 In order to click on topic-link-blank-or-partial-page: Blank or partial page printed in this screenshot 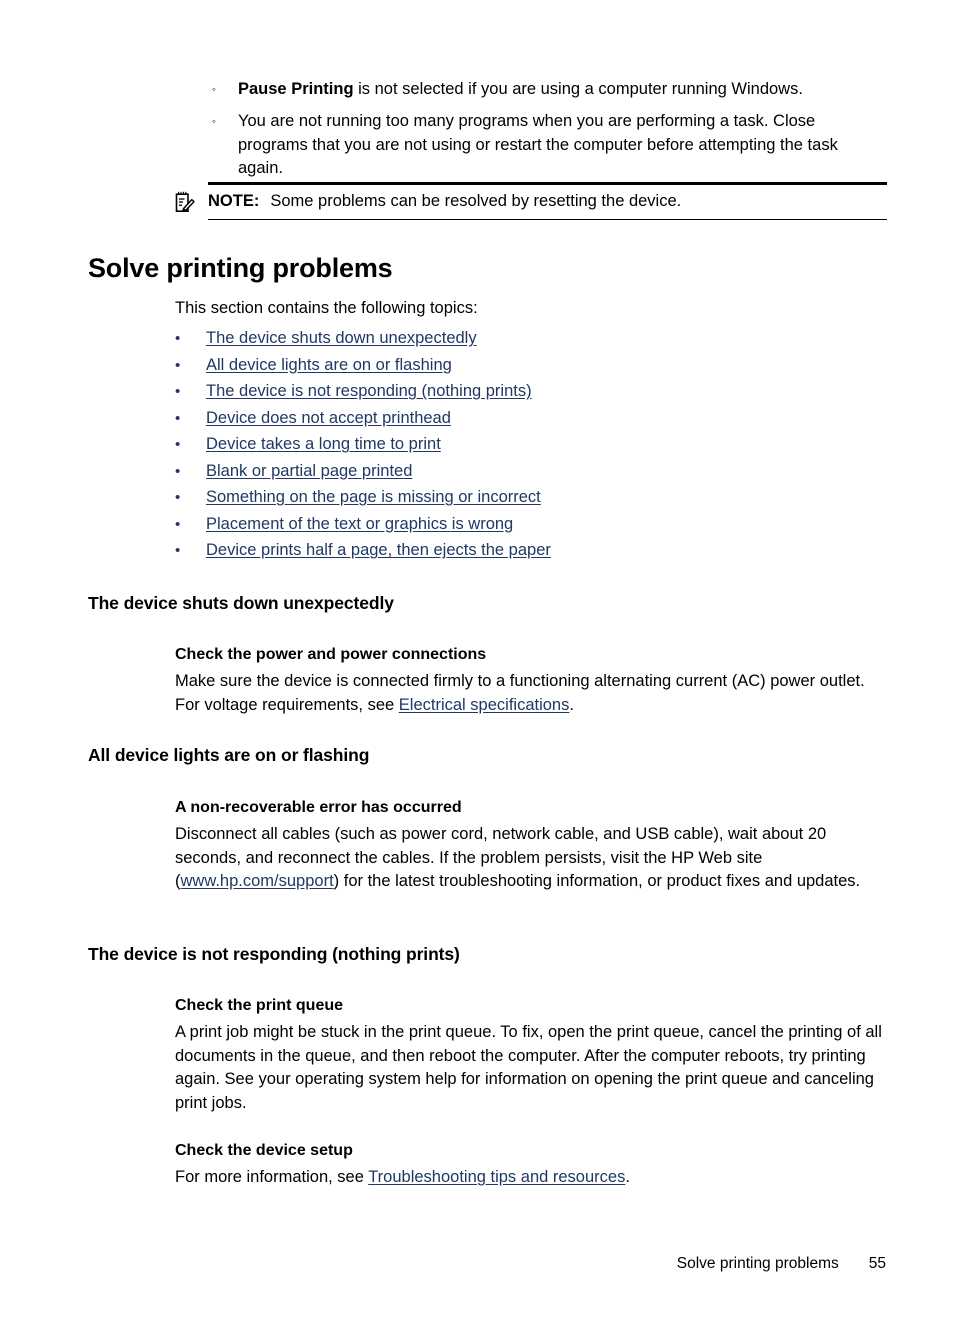, I will do `click(309, 471)`.